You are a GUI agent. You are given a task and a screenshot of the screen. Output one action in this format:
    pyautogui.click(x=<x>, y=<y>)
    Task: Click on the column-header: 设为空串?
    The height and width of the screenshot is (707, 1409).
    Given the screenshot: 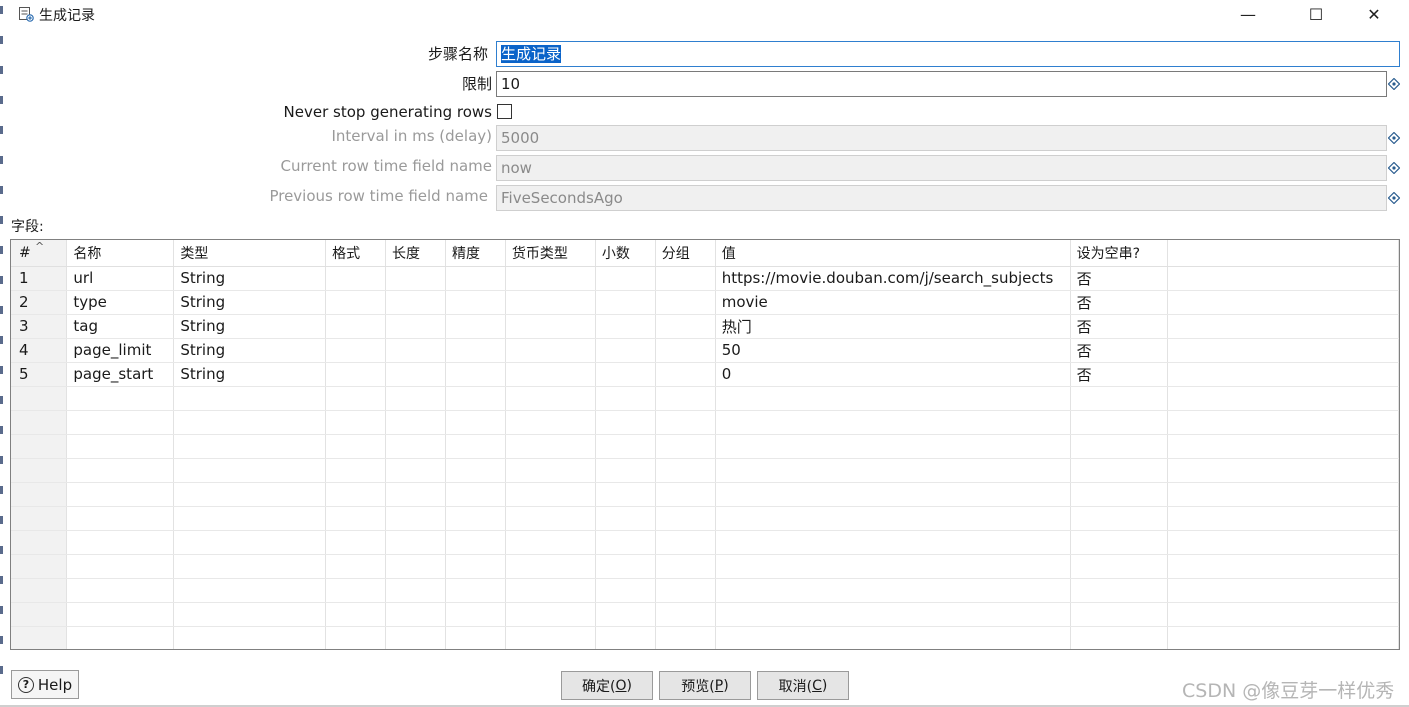 What is the action you would take?
    pyautogui.click(x=1119, y=253)
    